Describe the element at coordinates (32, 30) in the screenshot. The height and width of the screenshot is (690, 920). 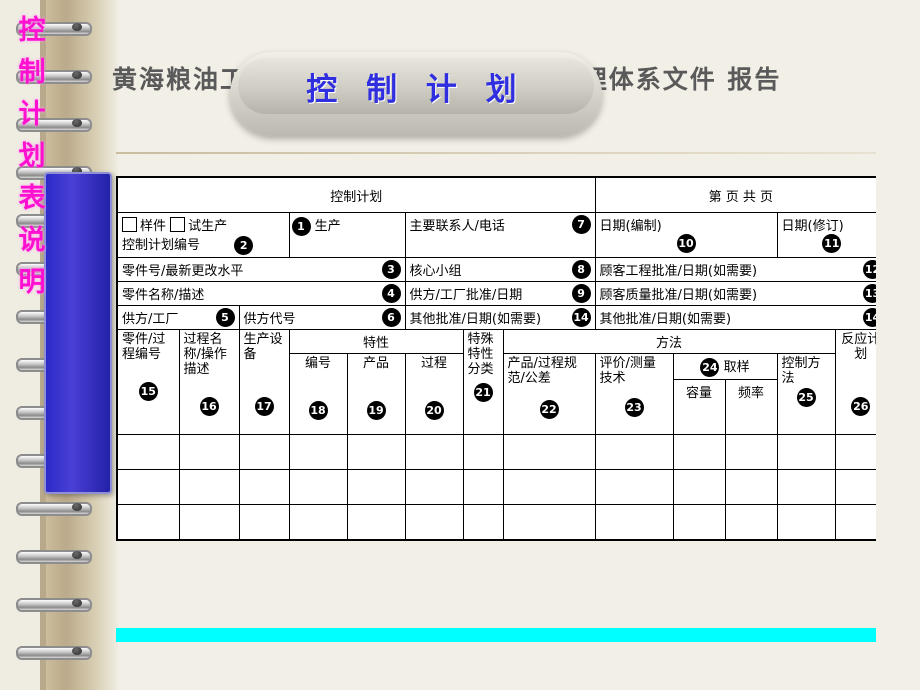
I see `side-label-char: 控` at that location.